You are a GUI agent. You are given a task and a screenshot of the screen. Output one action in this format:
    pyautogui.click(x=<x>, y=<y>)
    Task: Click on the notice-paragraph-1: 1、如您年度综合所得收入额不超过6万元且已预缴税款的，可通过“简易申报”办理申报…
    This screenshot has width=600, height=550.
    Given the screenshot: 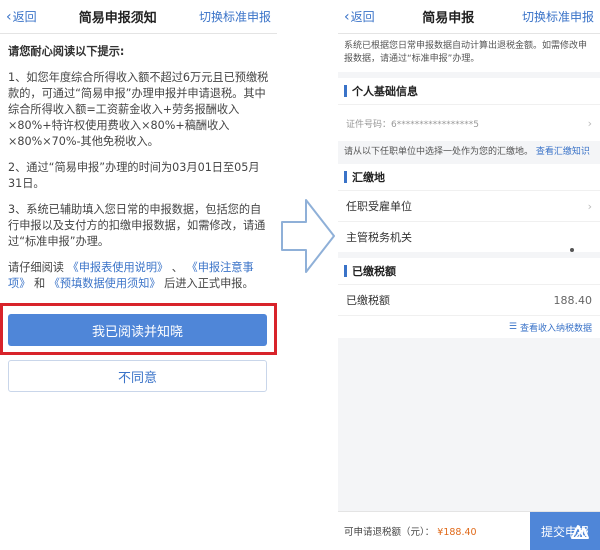 What is the action you would take?
    pyautogui.click(x=138, y=109)
    